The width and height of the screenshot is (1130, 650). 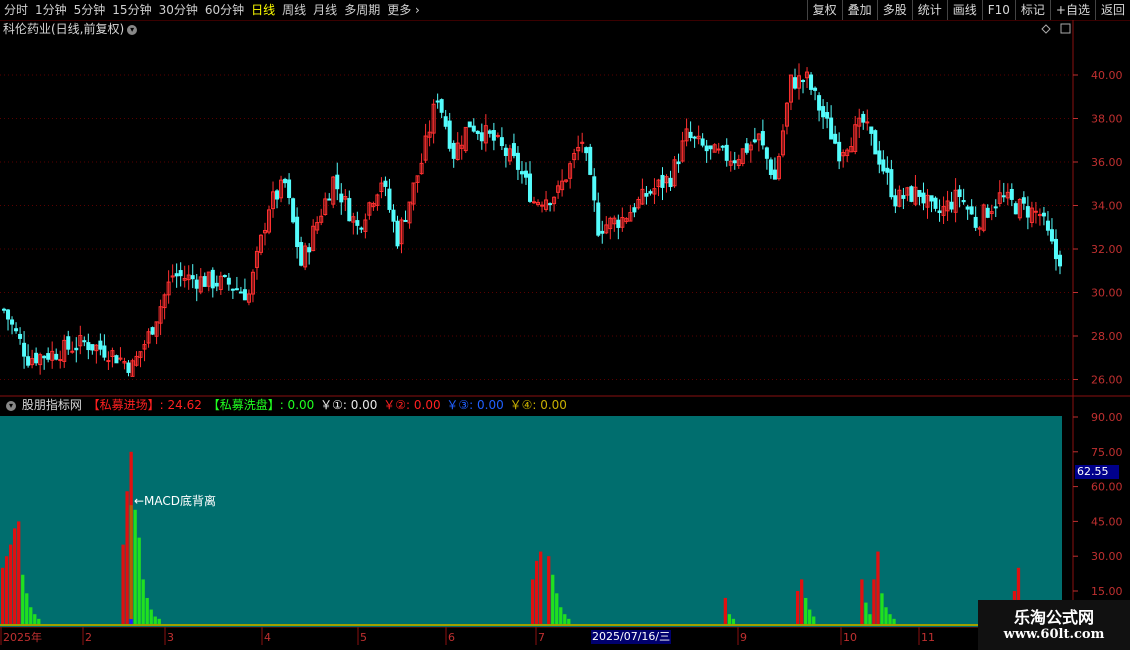 What do you see at coordinates (1107, 119) in the screenshot?
I see `price-tick-label: 38.00` at bounding box center [1107, 119].